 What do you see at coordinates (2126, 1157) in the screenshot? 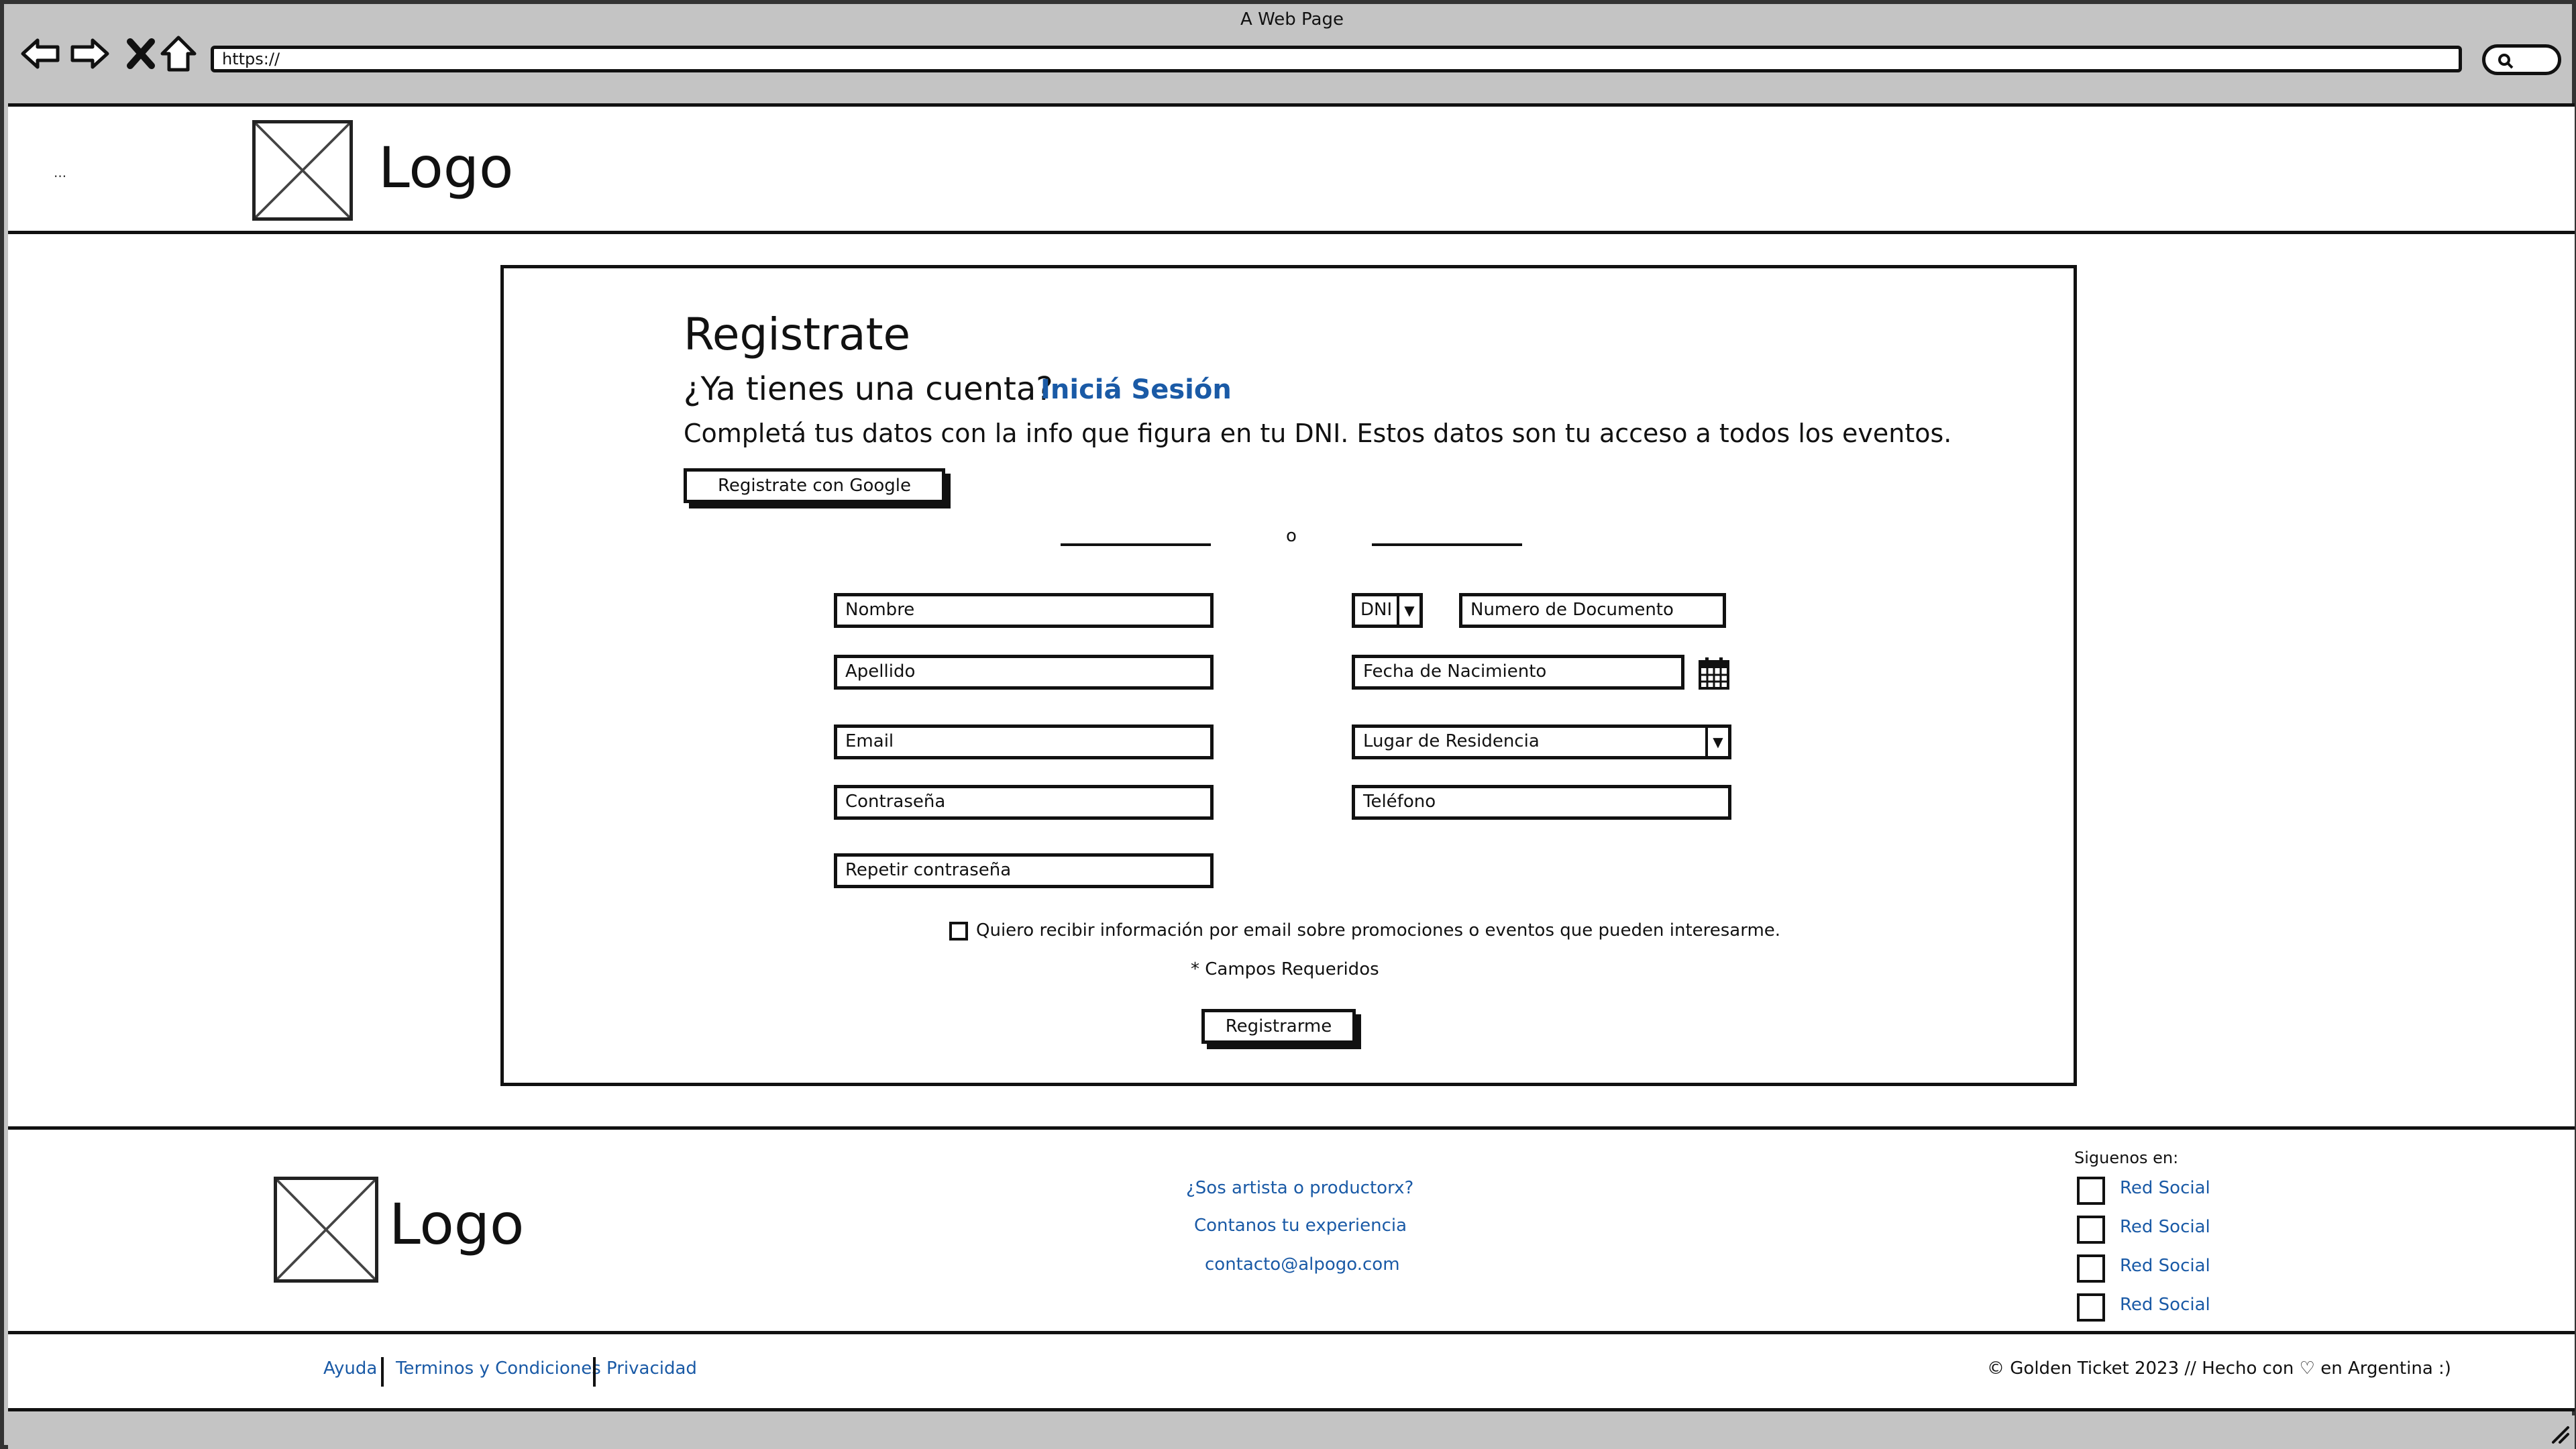
I see `social-title: Siguenos en:` at bounding box center [2126, 1157].